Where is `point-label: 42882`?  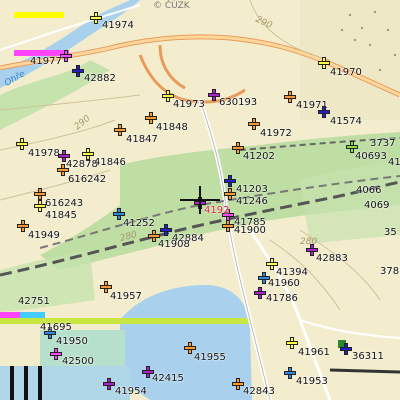 point-label: 42882 is located at coordinates (100, 79).